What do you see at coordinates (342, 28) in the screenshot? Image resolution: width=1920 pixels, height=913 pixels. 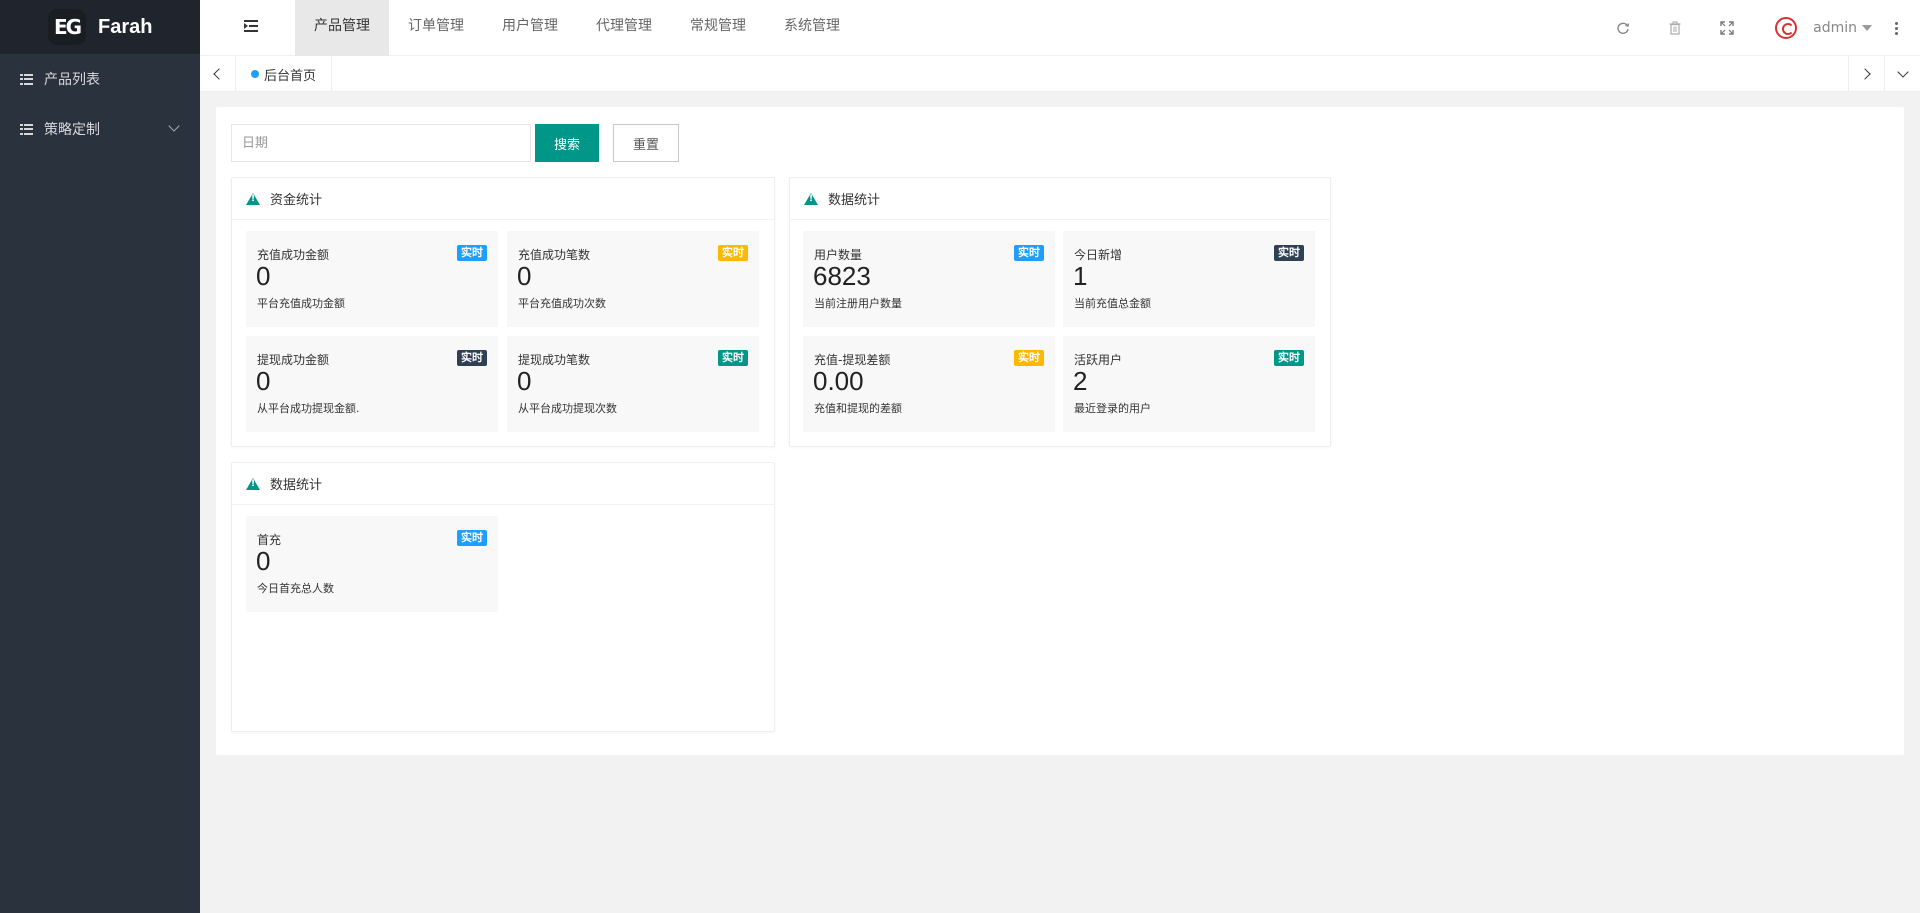 I see `tab-product: 产品管理` at bounding box center [342, 28].